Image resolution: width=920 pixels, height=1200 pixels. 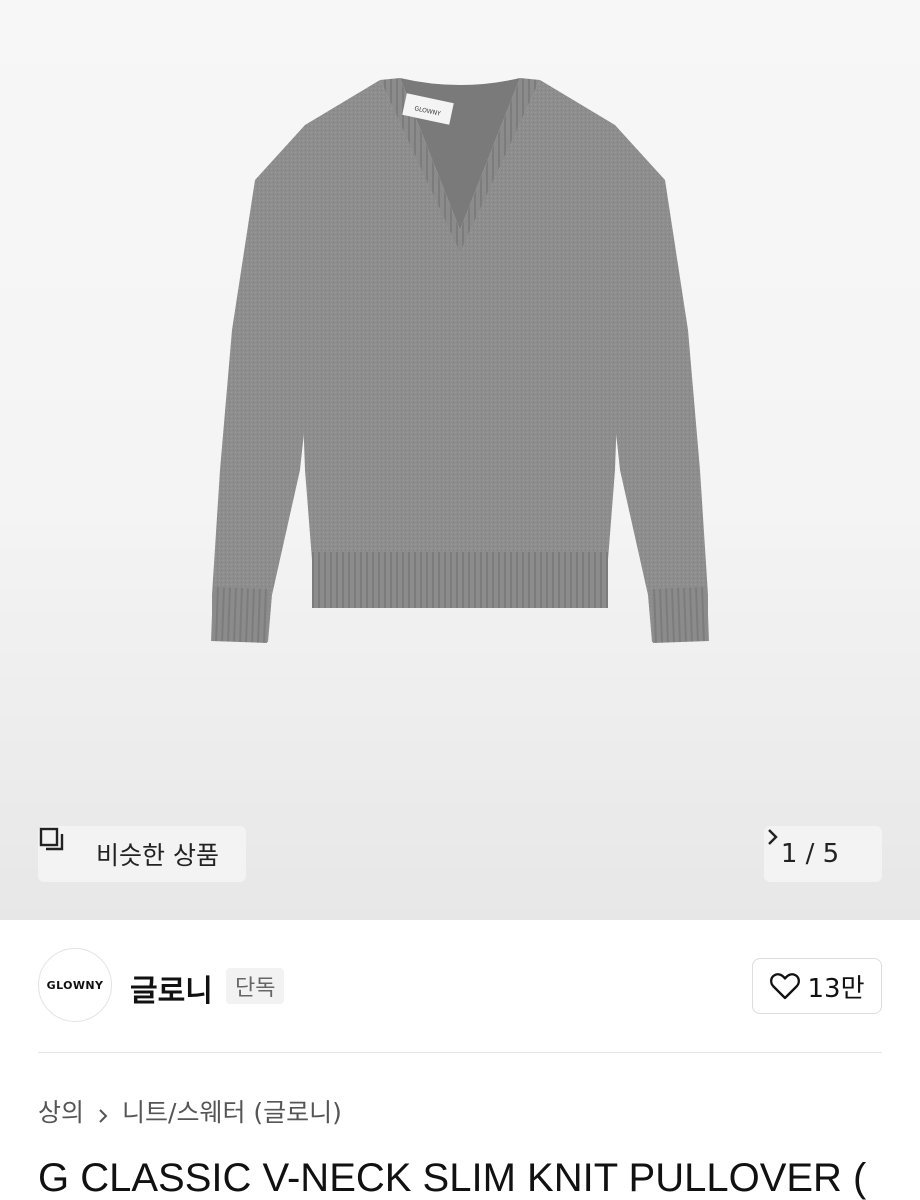 What do you see at coordinates (460, 986) in the screenshot?
I see `brand-row: GLOWNY 글로니 단독 13만` at bounding box center [460, 986].